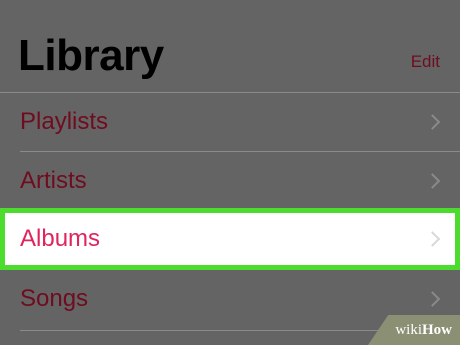  Describe the element at coordinates (91, 55) in the screenshot. I see `page-title: Library` at that location.